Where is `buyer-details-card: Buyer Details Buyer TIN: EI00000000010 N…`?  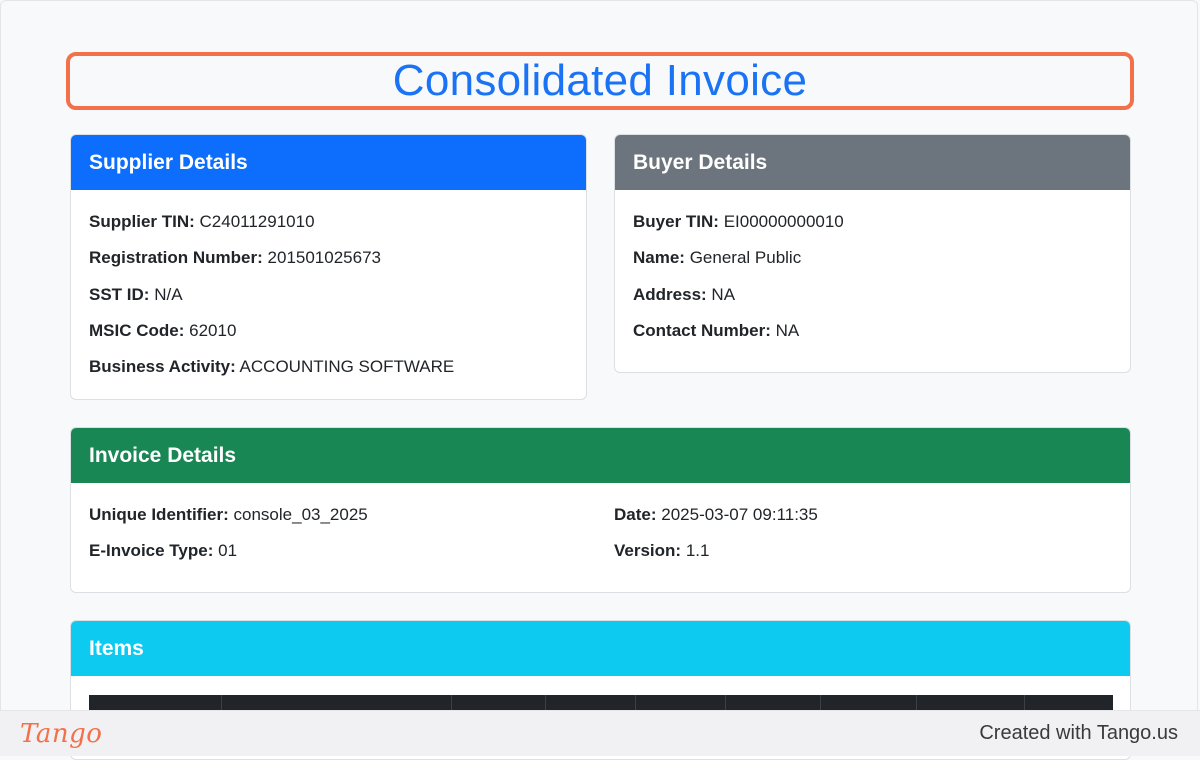
buyer-details-card: Buyer Details Buyer TIN: EI00000000010 N… is located at coordinates (872, 253).